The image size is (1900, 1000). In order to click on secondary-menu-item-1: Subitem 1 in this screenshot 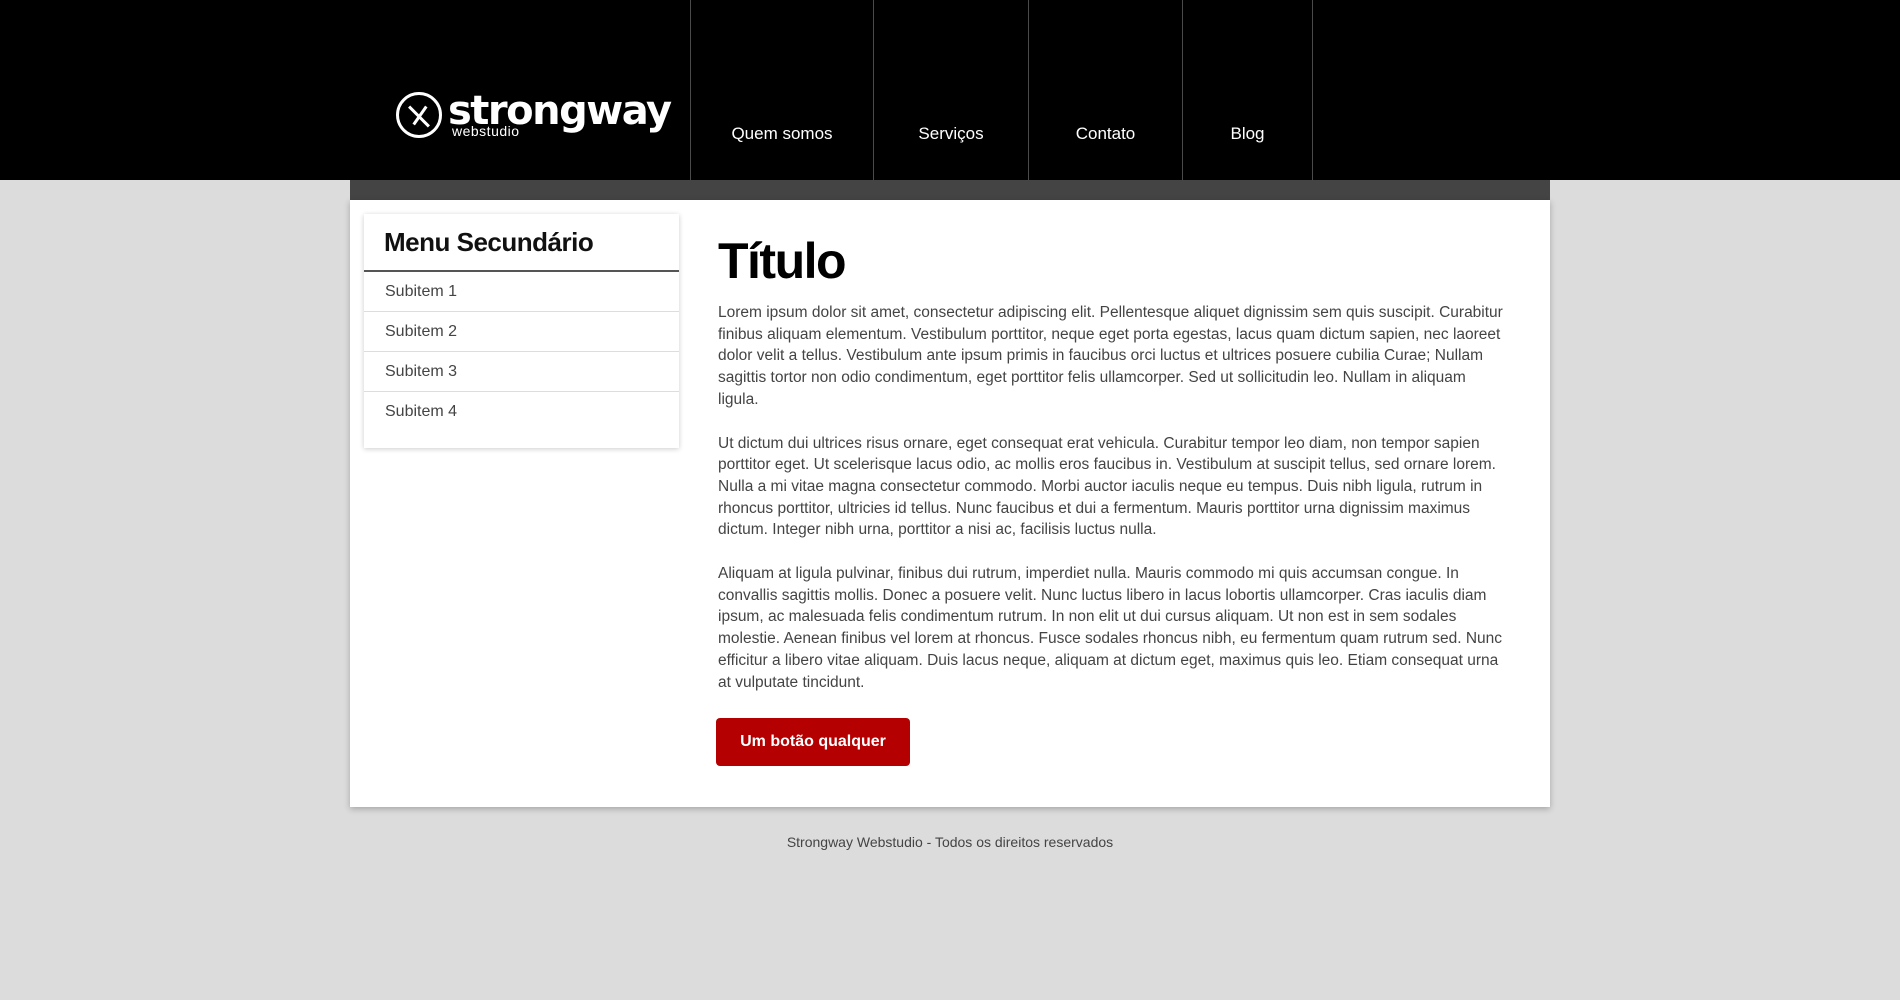, I will do `click(521, 292)`.